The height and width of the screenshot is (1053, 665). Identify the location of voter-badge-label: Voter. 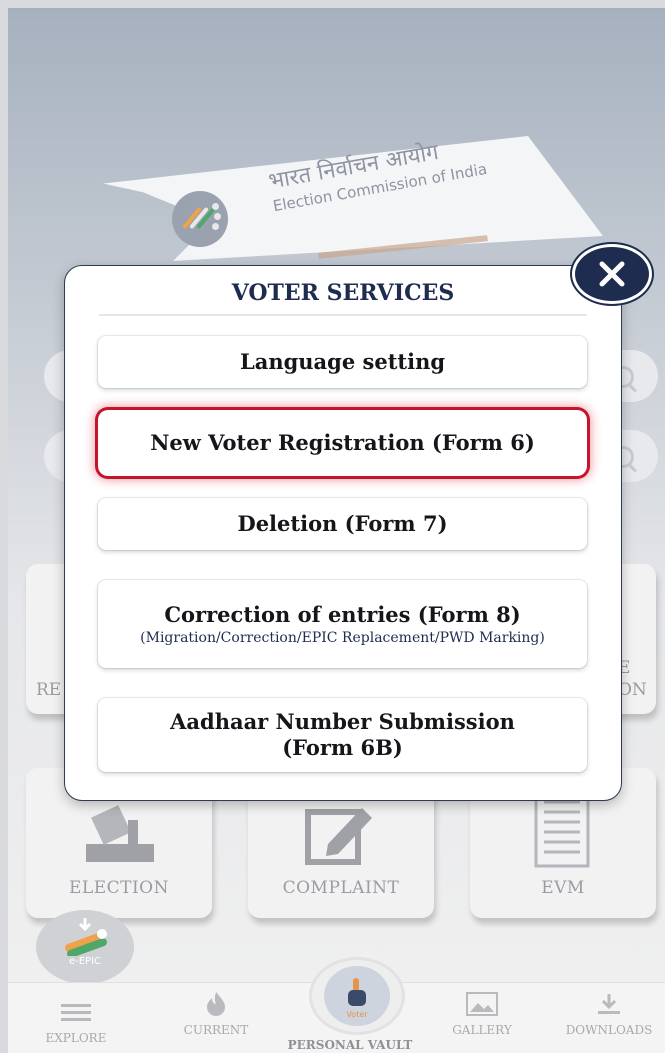
(357, 1014).